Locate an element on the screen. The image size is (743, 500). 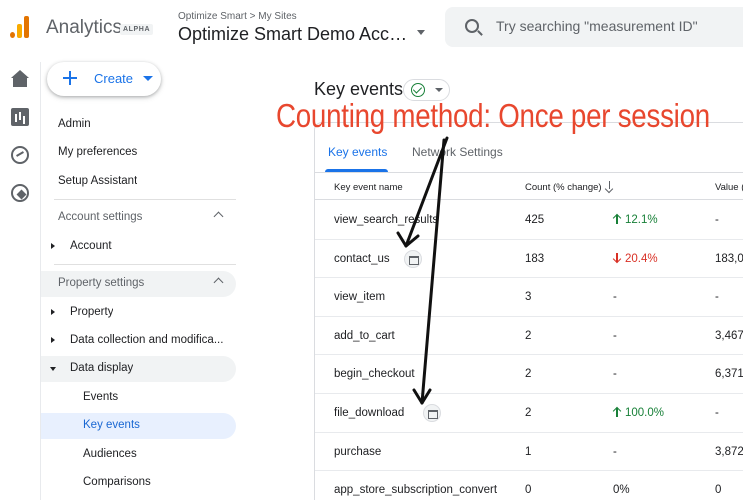
change-cell: 0% is located at coordinates (621, 490).